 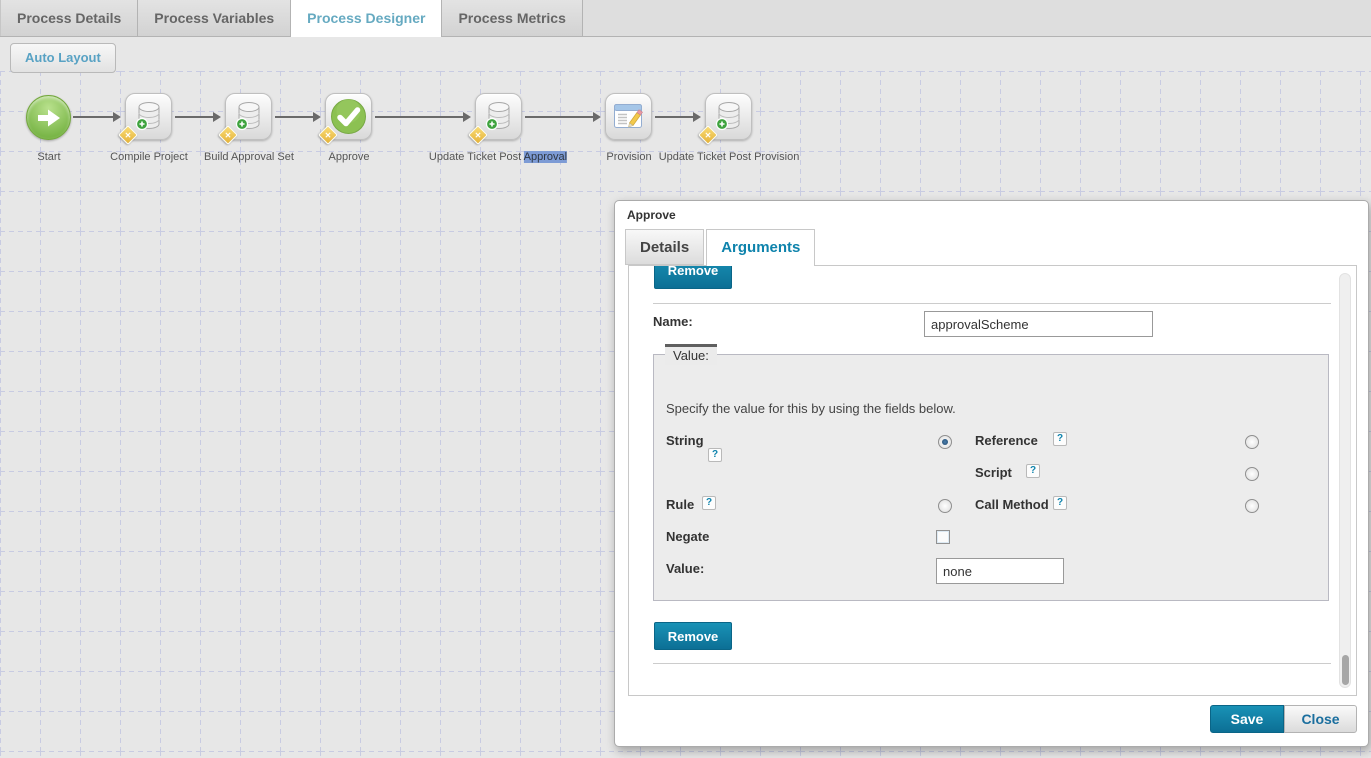 I want to click on radio-string, so click(x=945, y=442).